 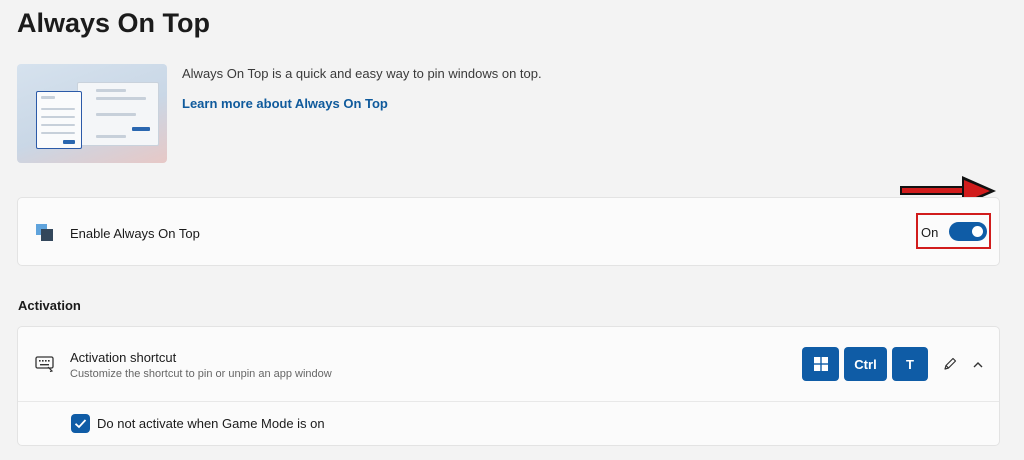 I want to click on activation-shortcut-title: Activation shortcut, so click(x=123, y=357).